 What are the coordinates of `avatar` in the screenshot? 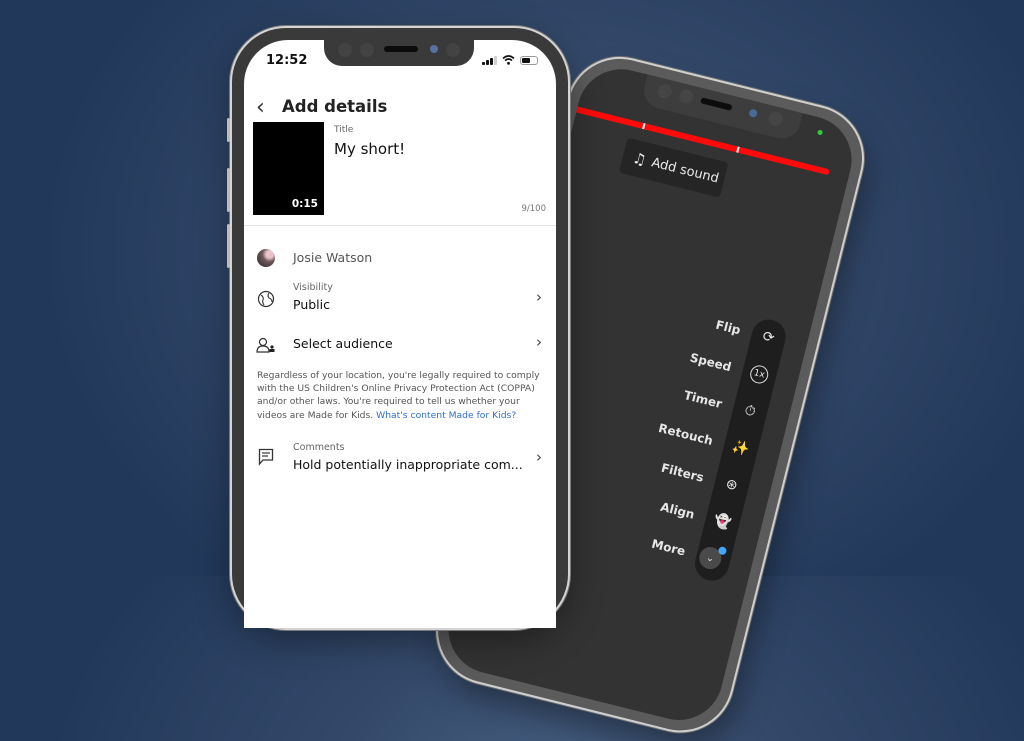 It's located at (266, 258).